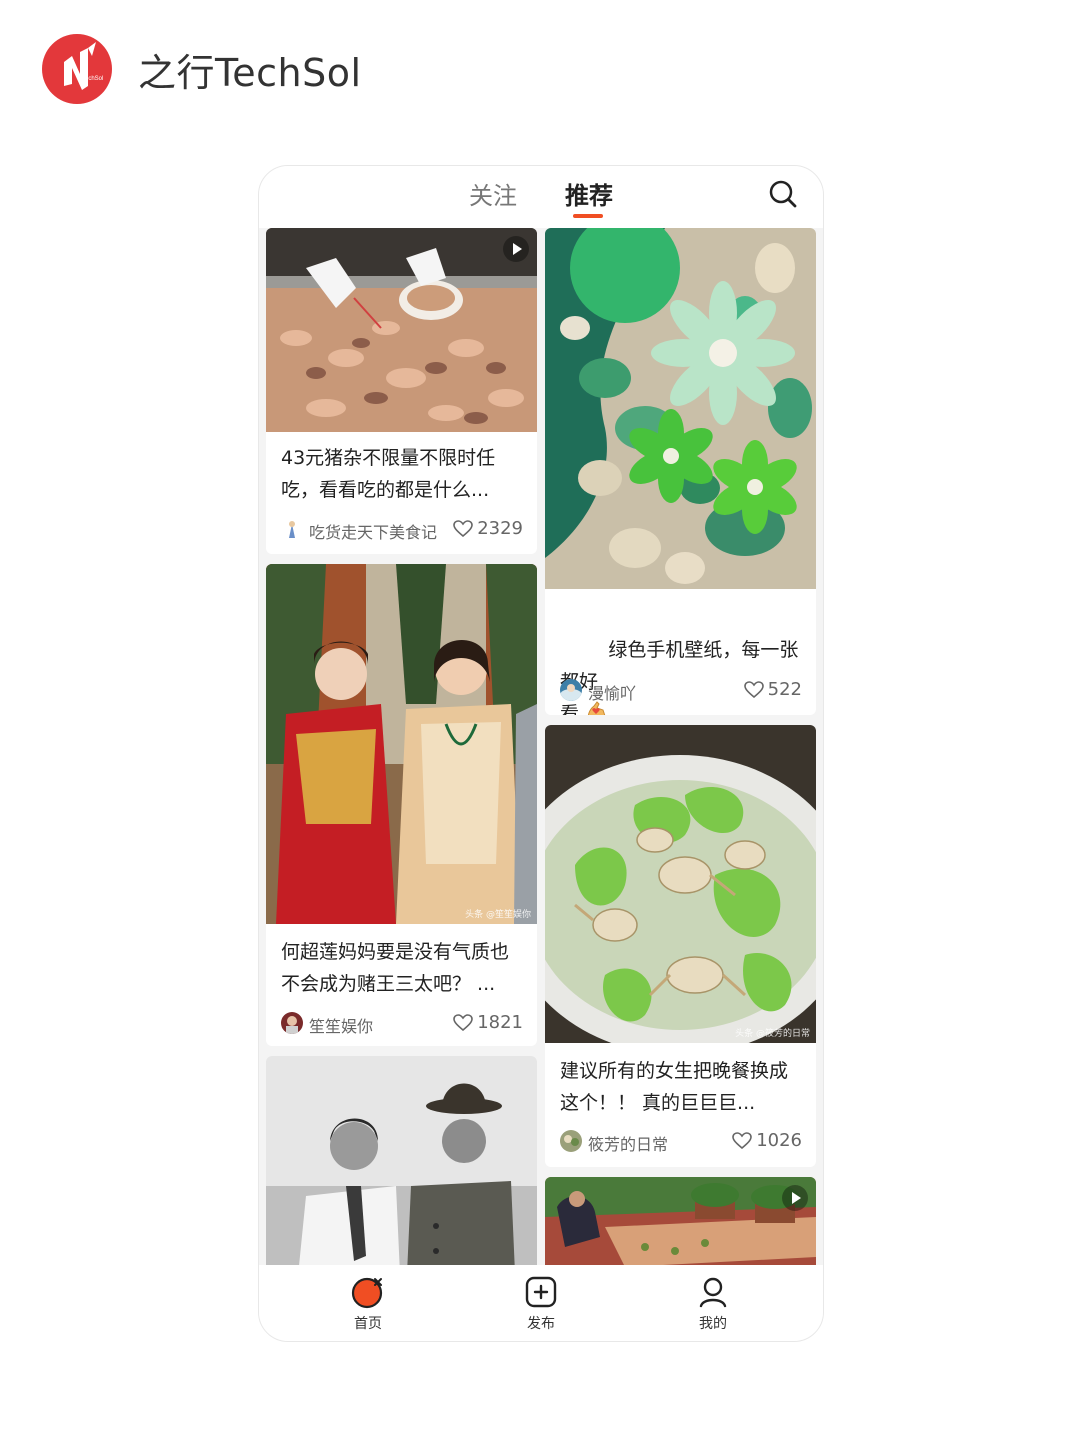 This screenshot has height=1440, width=1080. Describe the element at coordinates (77, 69) in the screenshot. I see `techsol-logo: TechSol` at that location.